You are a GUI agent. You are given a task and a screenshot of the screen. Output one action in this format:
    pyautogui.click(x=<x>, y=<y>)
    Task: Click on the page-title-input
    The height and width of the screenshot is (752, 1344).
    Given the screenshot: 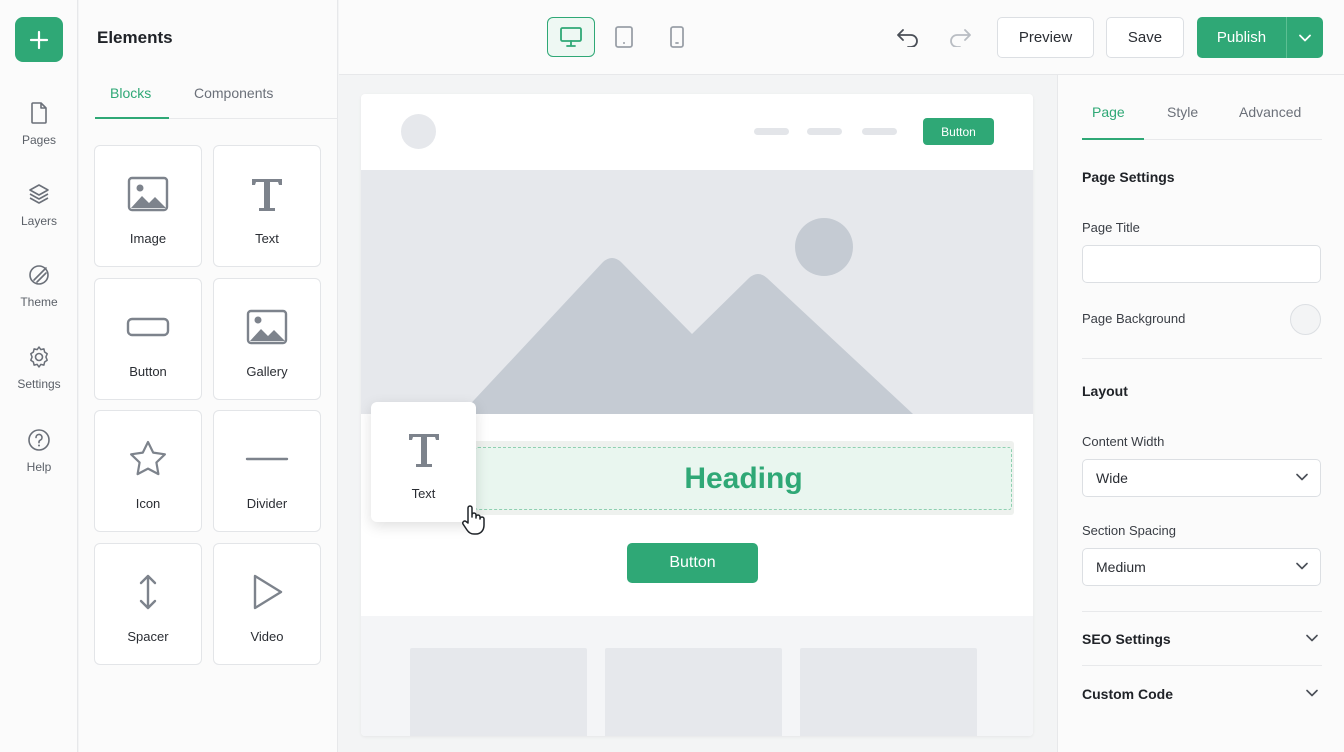 What is the action you would take?
    pyautogui.click(x=1201, y=264)
    